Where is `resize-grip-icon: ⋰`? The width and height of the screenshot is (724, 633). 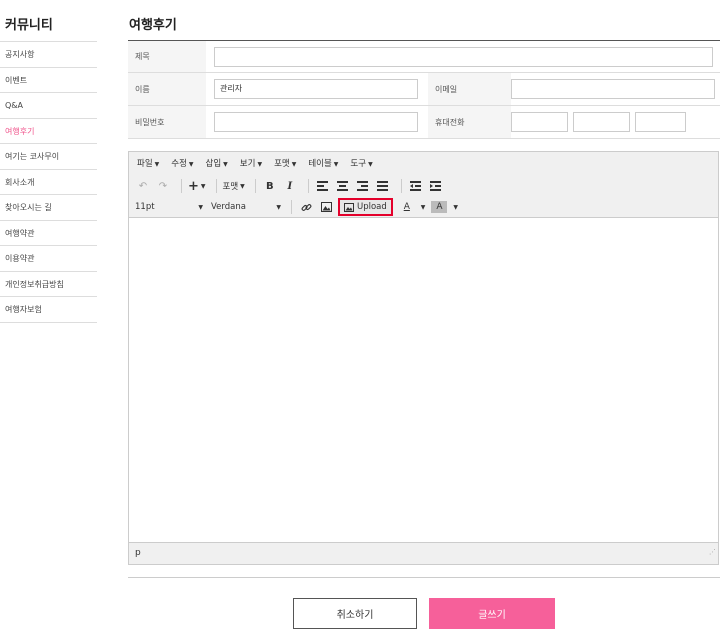
resize-grip-icon: ⋰ is located at coordinates (712, 552).